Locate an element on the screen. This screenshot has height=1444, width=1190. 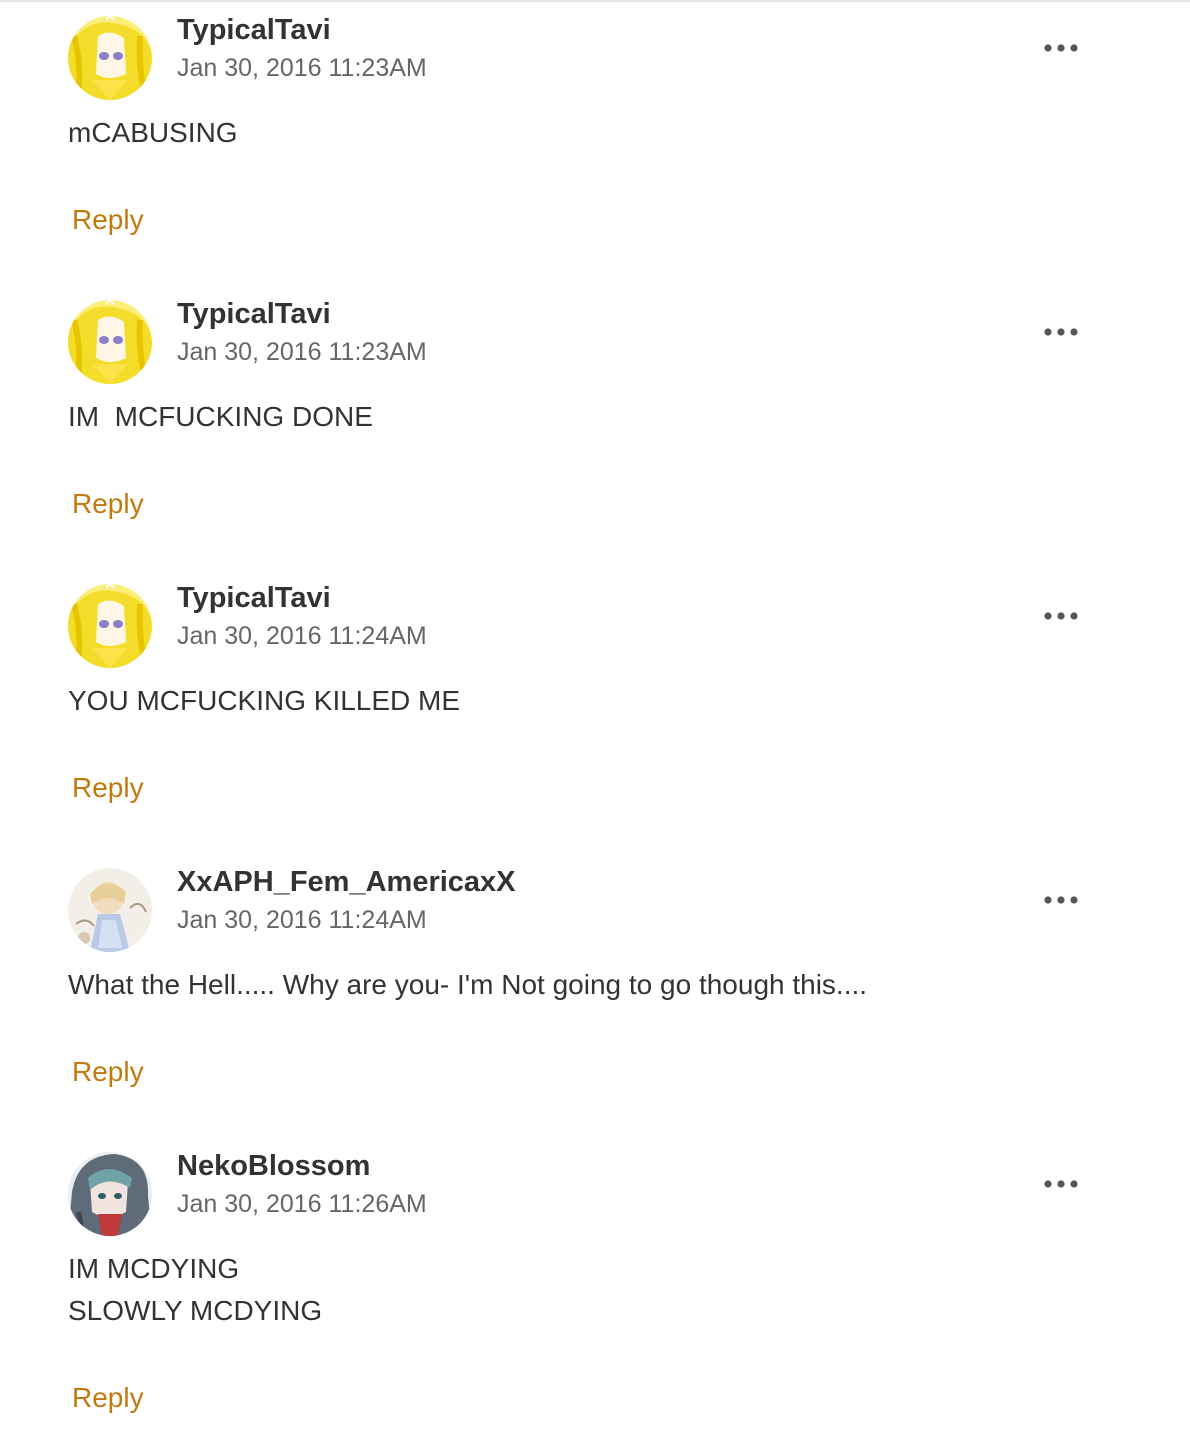
anime-sketch-avatar is located at coordinates (110, 910).